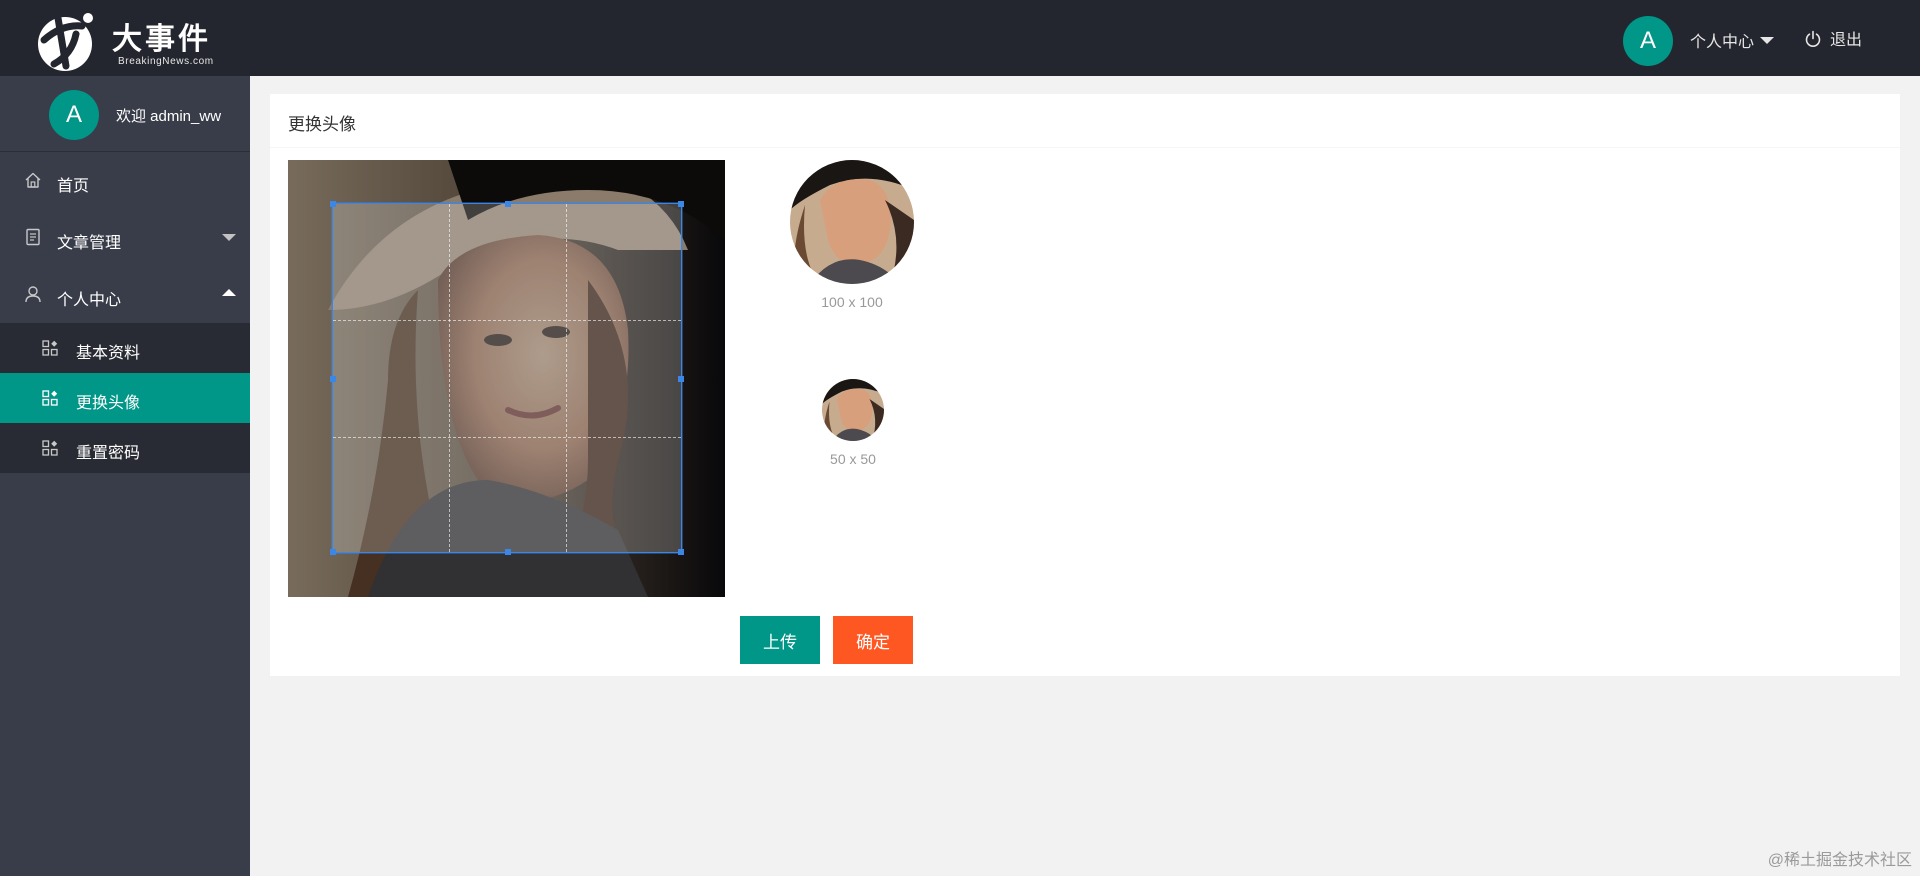  I want to click on sidebar-item-basic-info: 基本资料, so click(125, 348).